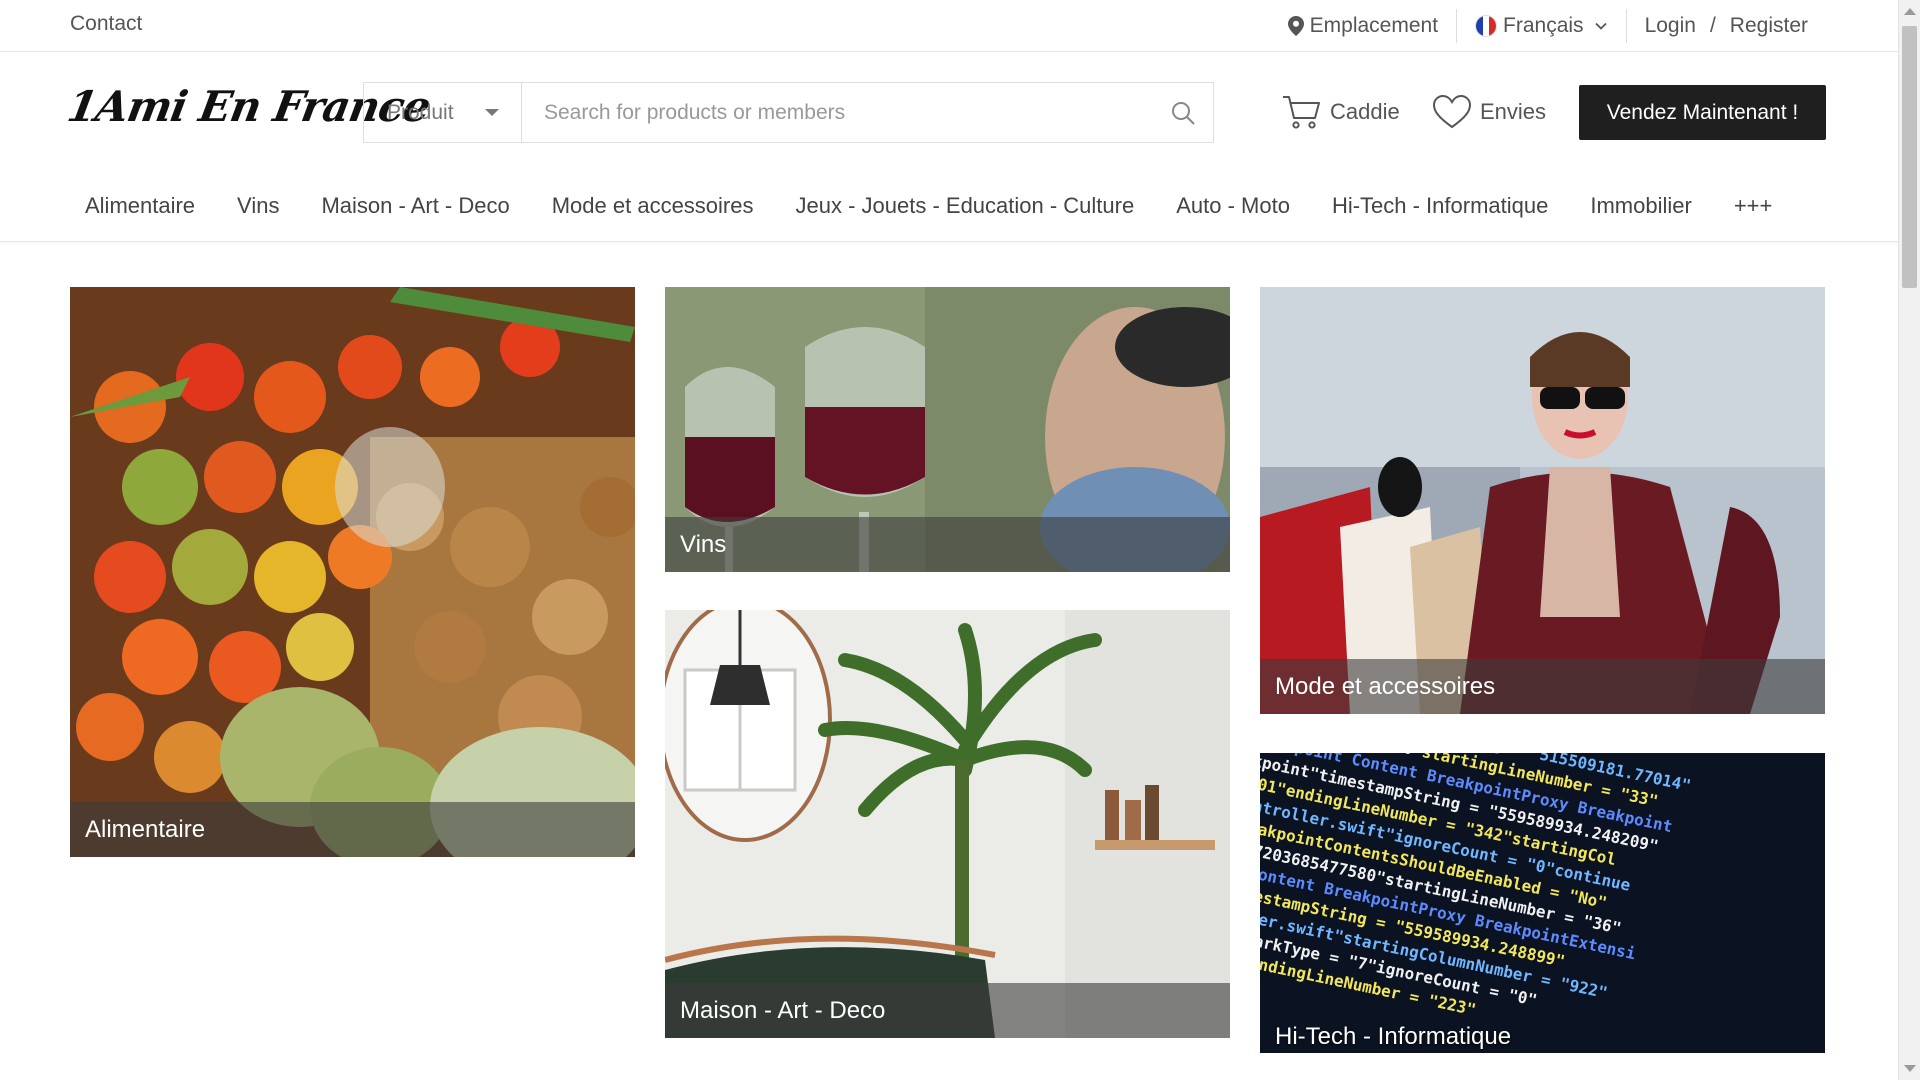 This screenshot has width=1920, height=1080. I want to click on category-tile-mode: Mode et accessoires, so click(1542, 500).